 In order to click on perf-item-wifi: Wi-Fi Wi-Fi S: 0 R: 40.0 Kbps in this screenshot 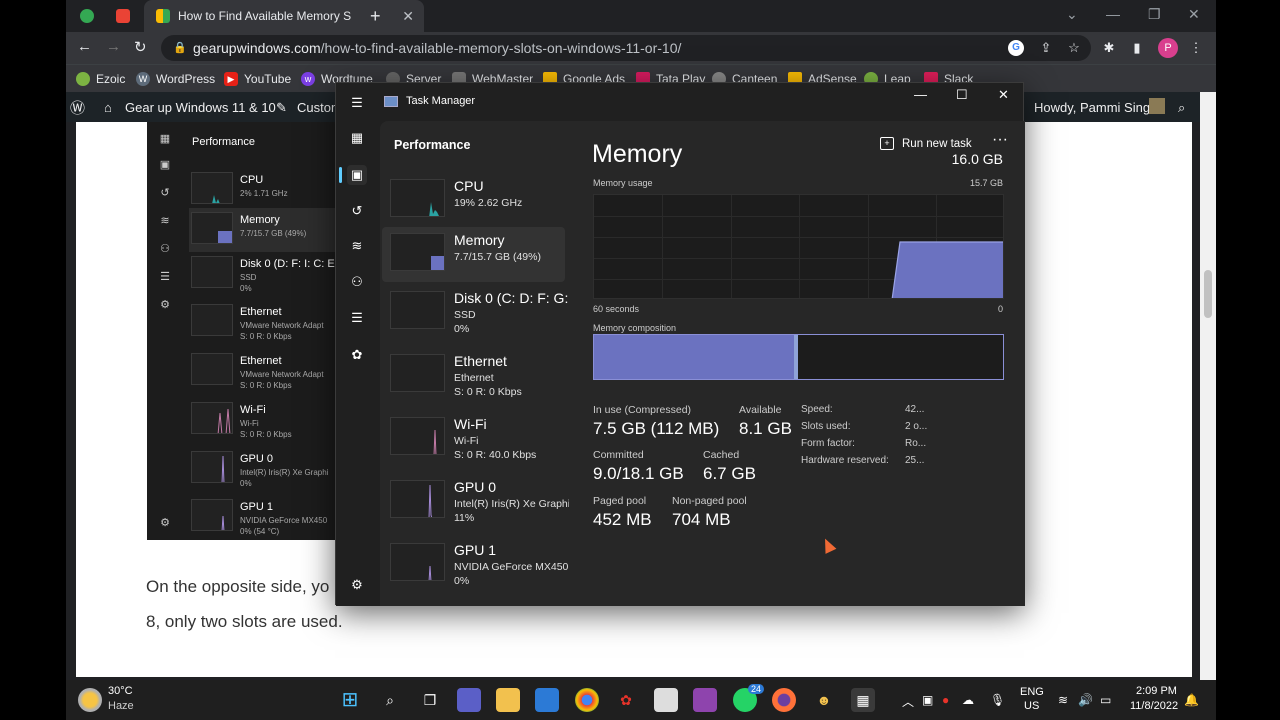, I will do `click(473, 438)`.